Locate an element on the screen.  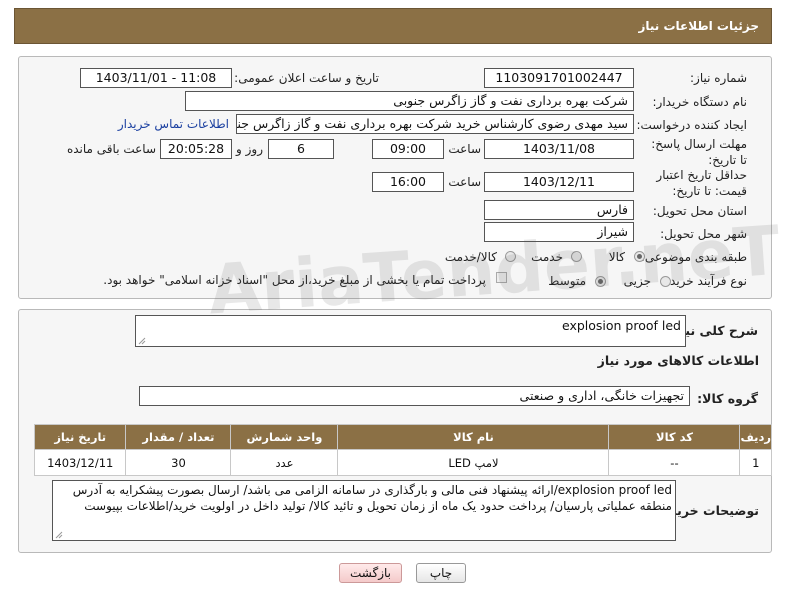
price-date-field: 1403/12/11 is located at coordinates (559, 182).